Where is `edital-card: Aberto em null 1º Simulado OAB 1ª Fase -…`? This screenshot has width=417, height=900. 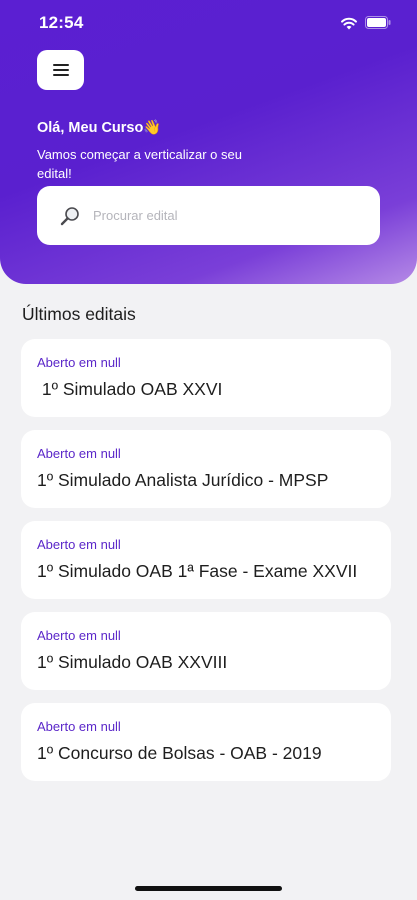
edital-card: Aberto em null 1º Simulado OAB 1ª Fase -… is located at coordinates (206, 560).